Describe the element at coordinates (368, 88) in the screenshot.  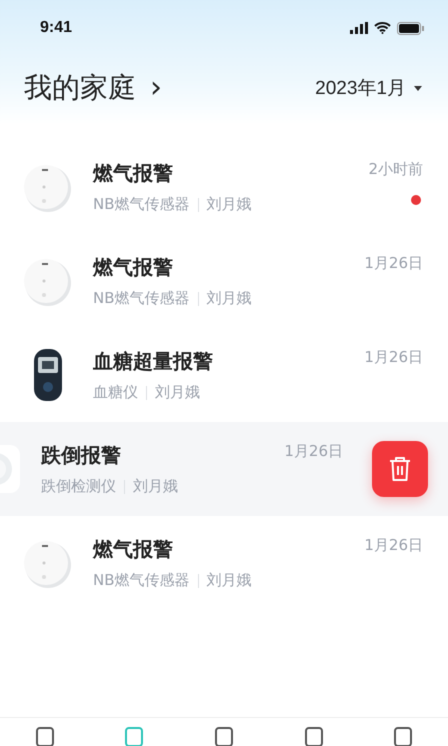
I see `month-selector: 2023年1月` at that location.